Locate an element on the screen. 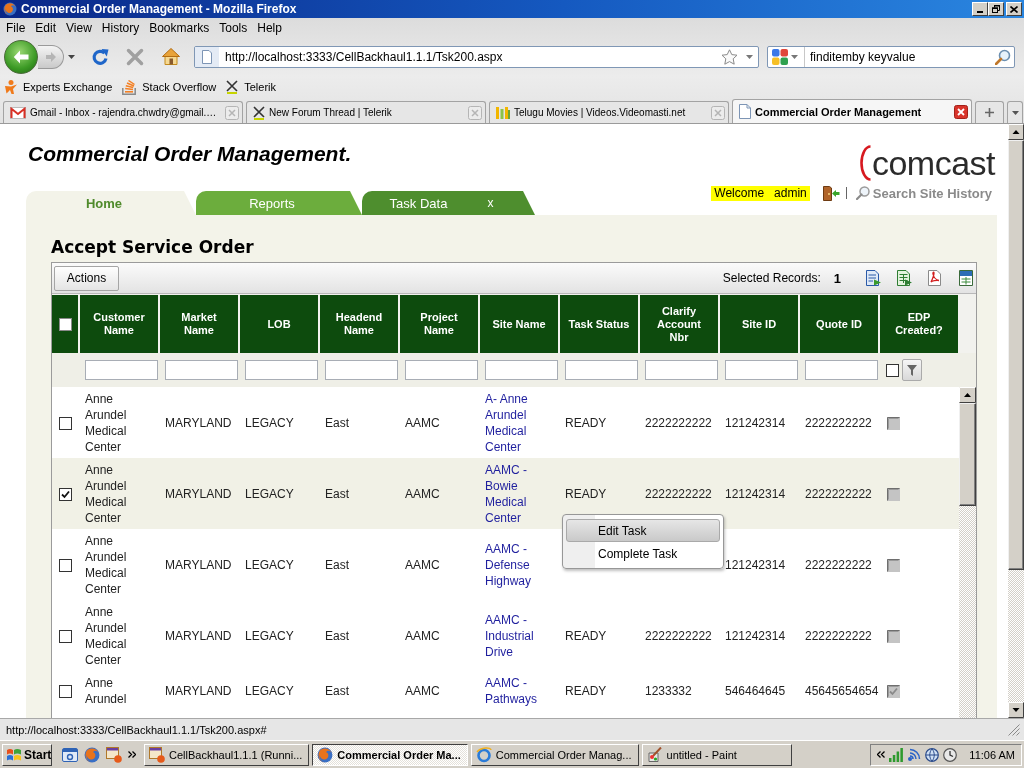 The height and width of the screenshot is (768, 1024). column-header: Task Status is located at coordinates (599, 324).